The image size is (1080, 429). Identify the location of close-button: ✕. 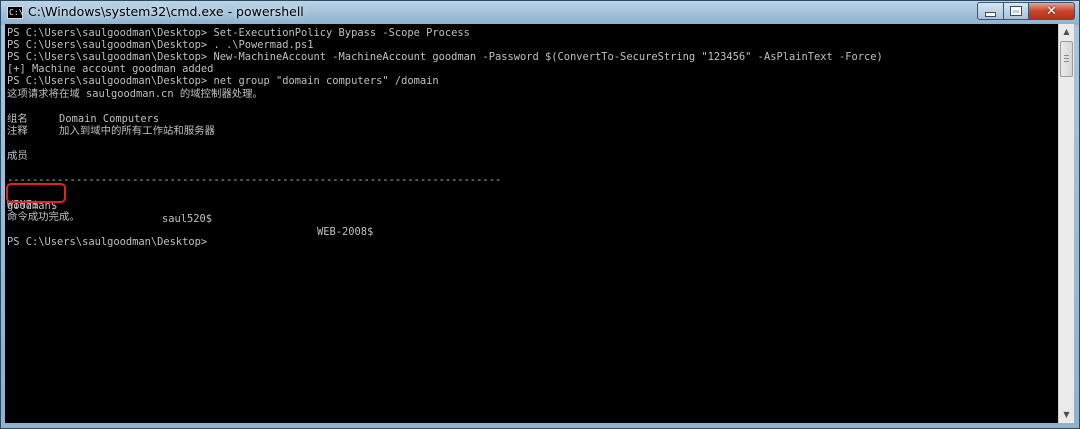
(1051, 11).